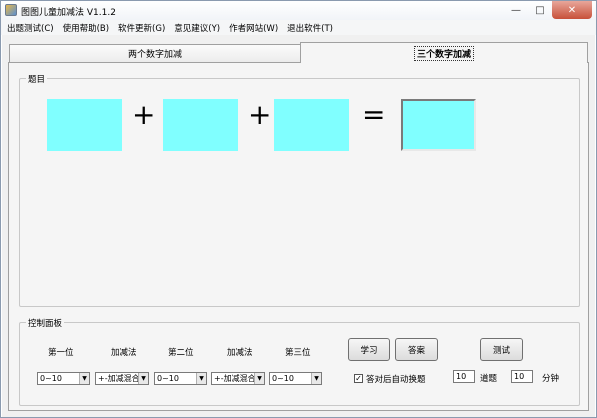 This screenshot has height=418, width=597. I want to click on auto-next-checkbox: ✓, so click(358, 378).